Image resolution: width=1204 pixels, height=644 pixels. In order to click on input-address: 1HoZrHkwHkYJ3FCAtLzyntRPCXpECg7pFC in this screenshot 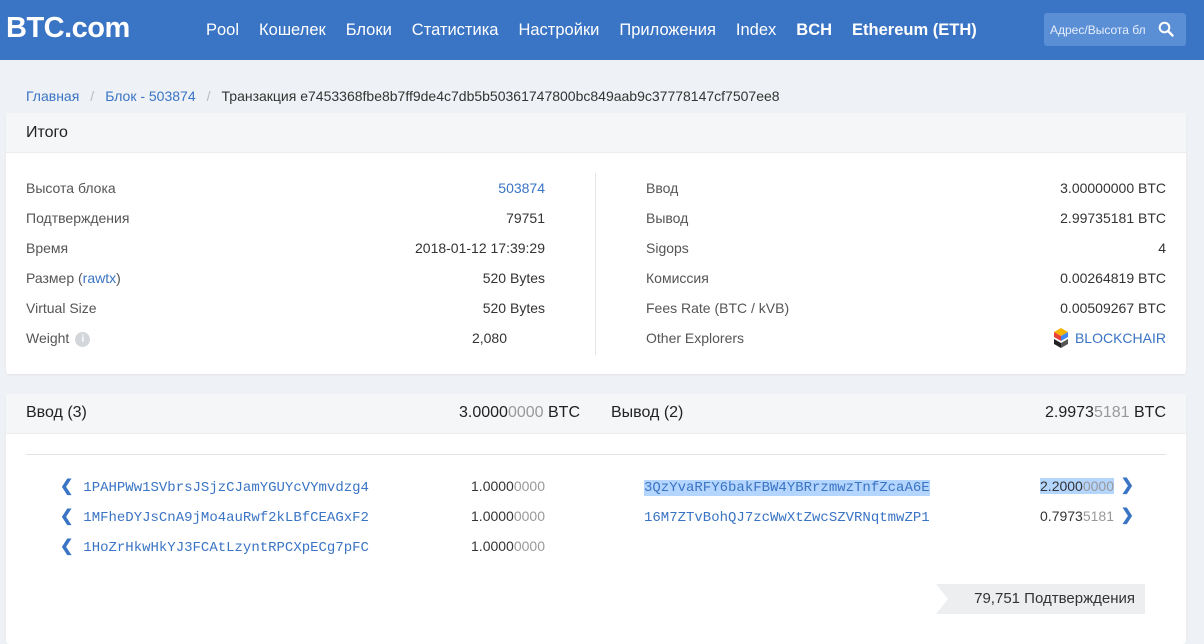, I will do `click(226, 548)`.